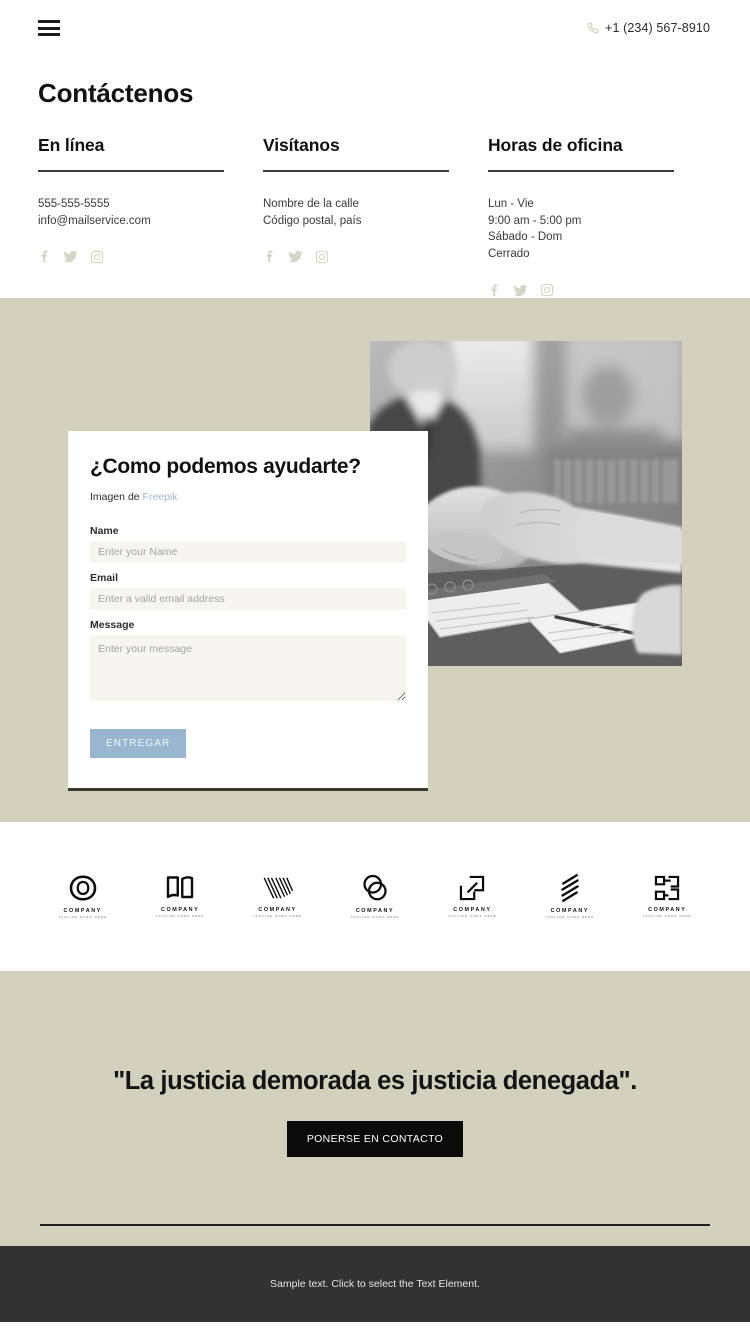  What do you see at coordinates (115, 497) in the screenshot?
I see `attribution-prefix: Imagen de` at bounding box center [115, 497].